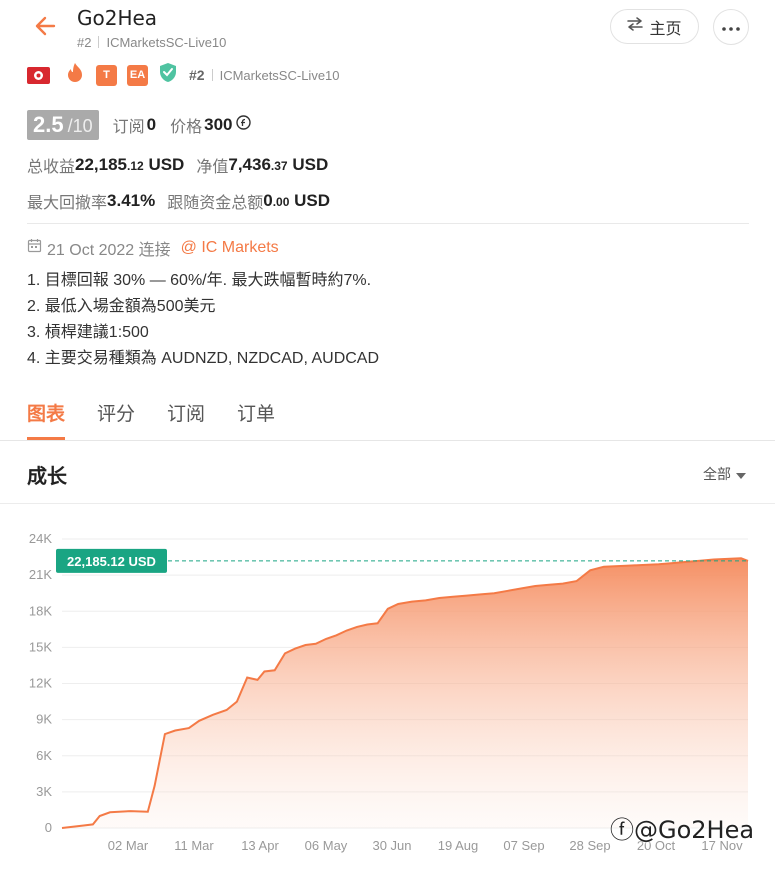  I want to click on score-row: 2.5 /10 订阅 0 价格 300, so click(139, 125).